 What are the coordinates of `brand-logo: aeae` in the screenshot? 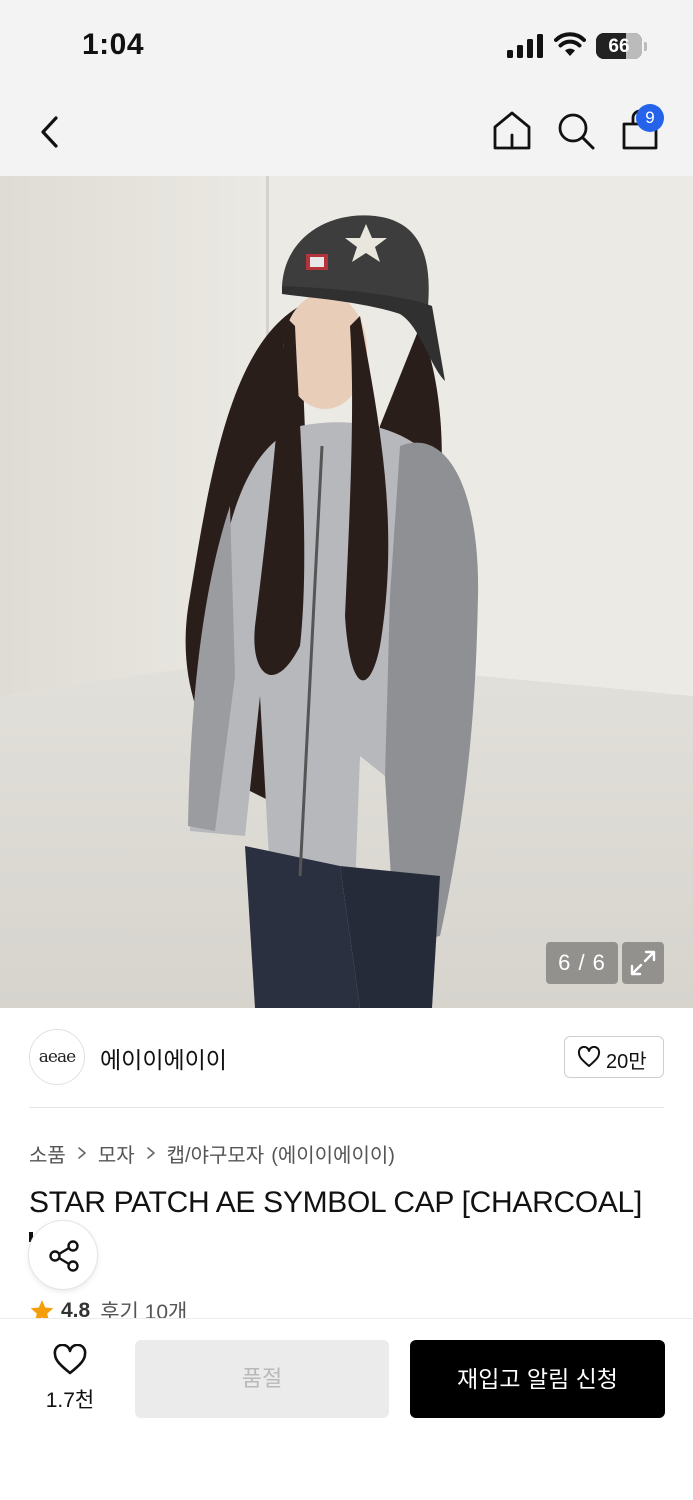 It's located at (57, 1057).